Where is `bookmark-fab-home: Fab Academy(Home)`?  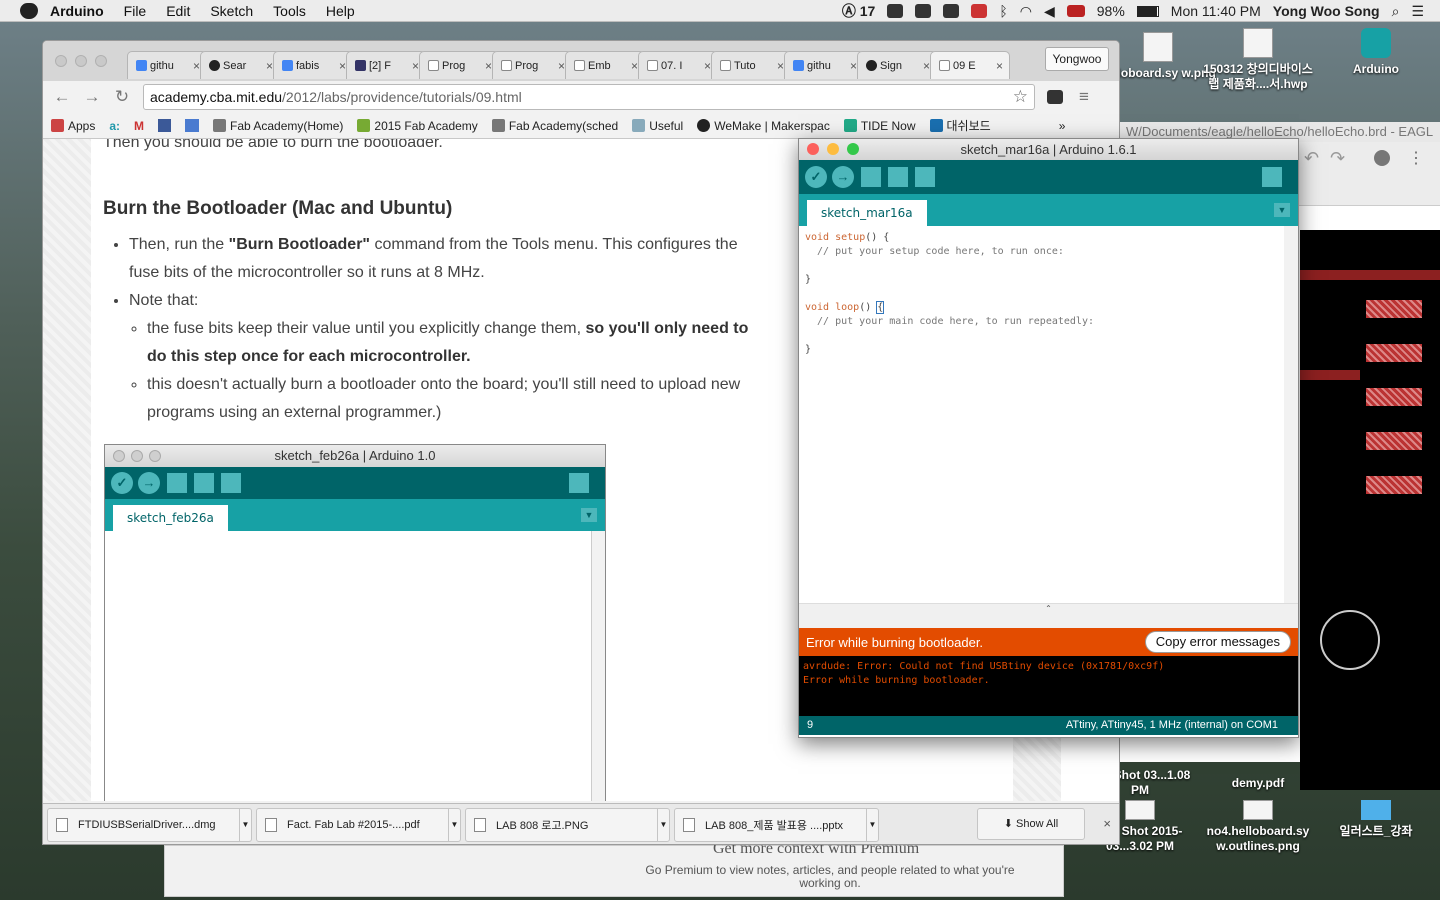
bookmark-fab-home: Fab Academy(Home) is located at coordinates (278, 125).